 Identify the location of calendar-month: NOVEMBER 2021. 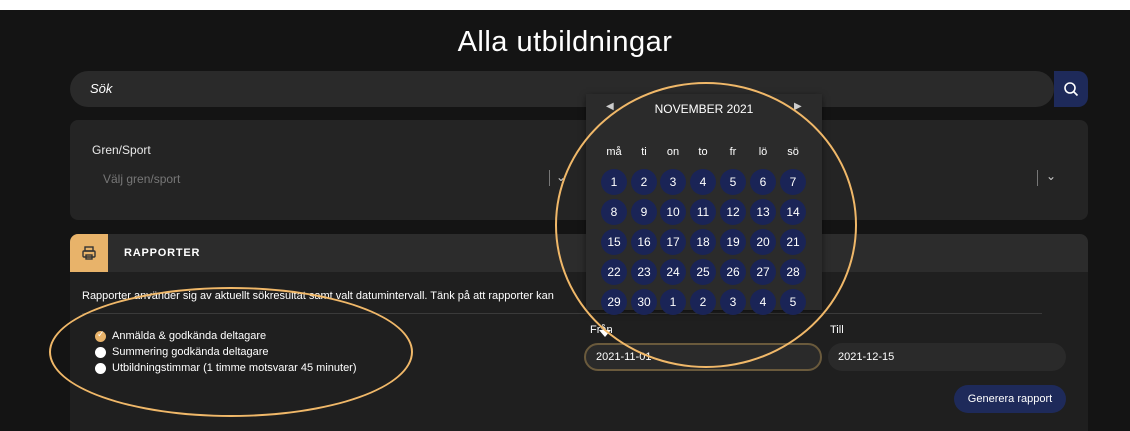
(704, 109).